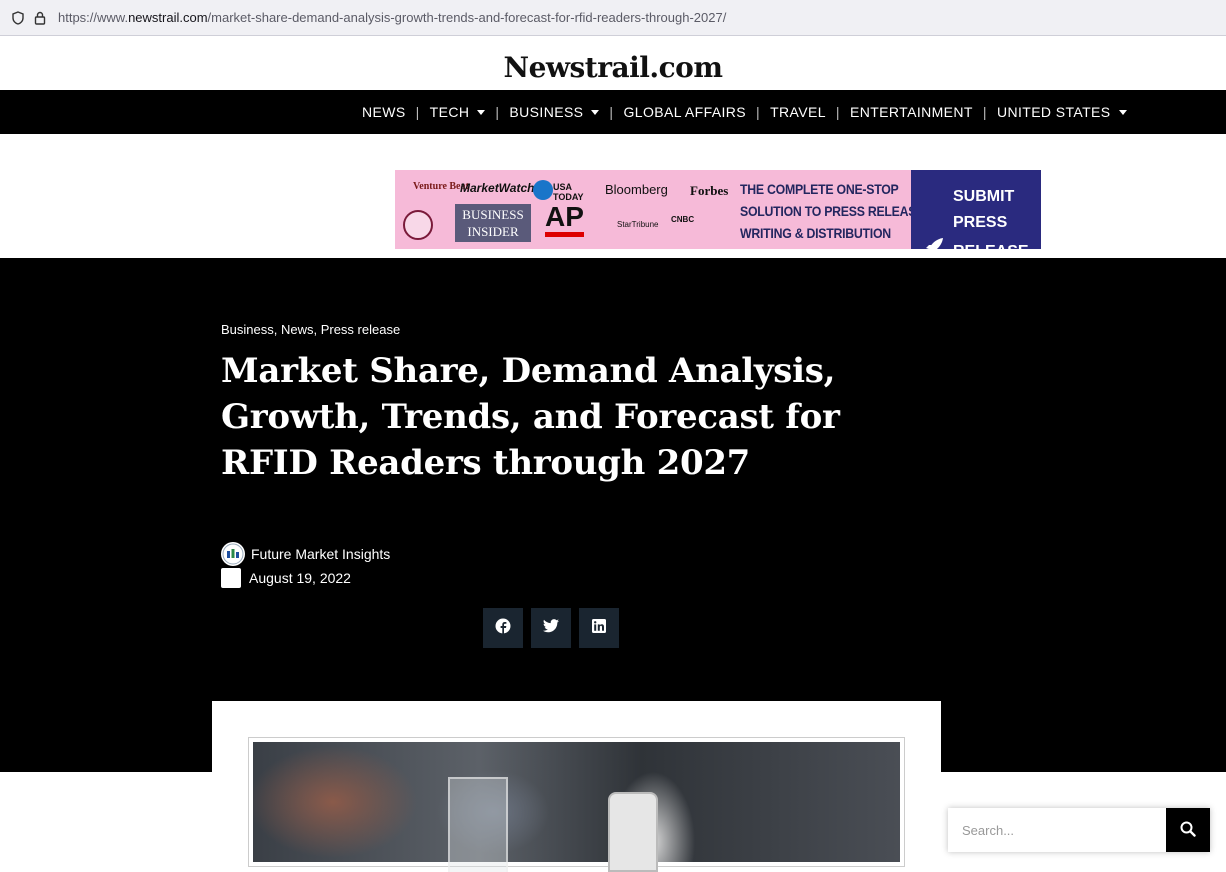 The width and height of the screenshot is (1226, 872). I want to click on banner-headline-line: SOLUTION TO PRESS RELEASE, so click(832, 211).